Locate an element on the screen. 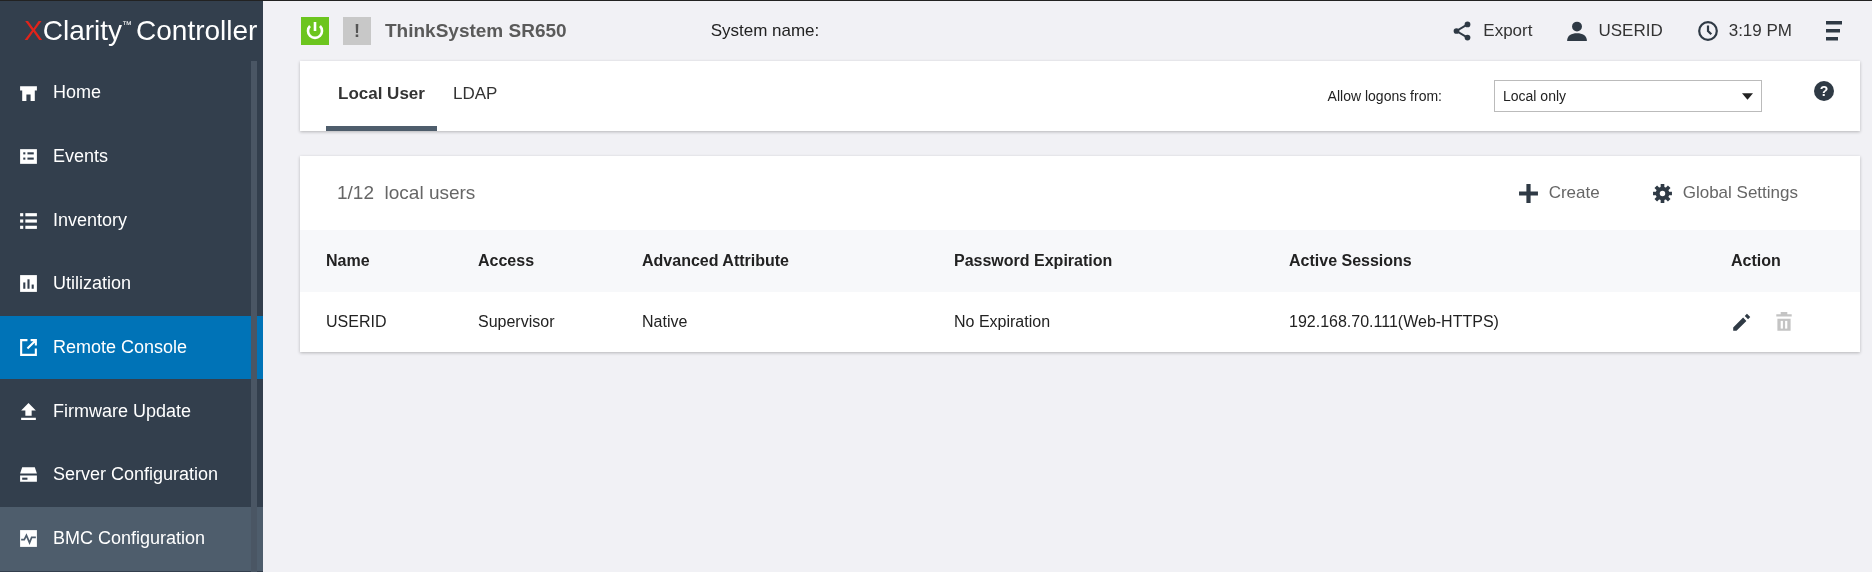  table-cell-text: No Expiration is located at coordinates (1003, 322).